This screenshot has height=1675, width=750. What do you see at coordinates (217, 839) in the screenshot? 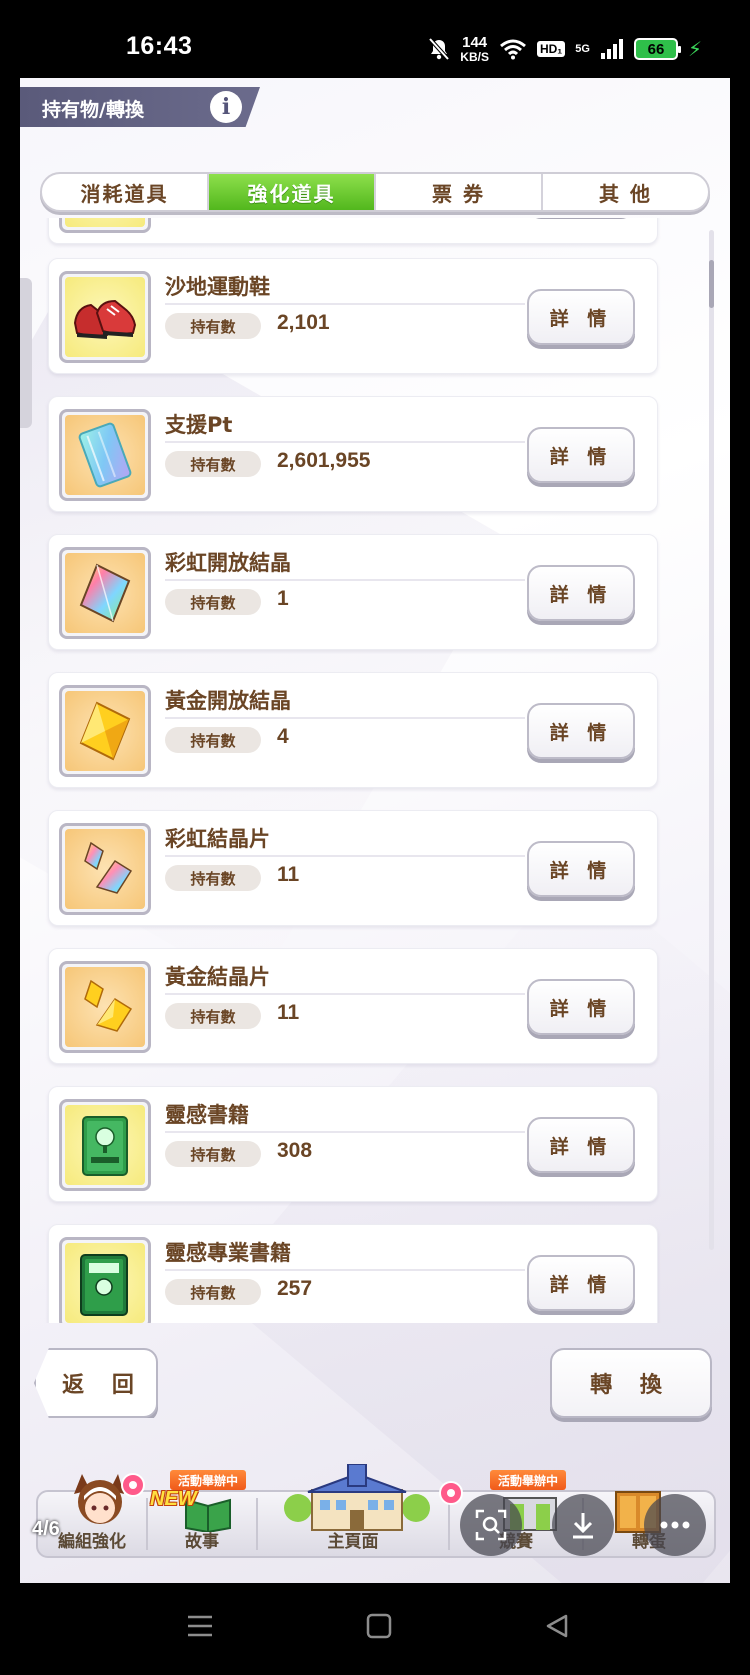
I see `item-name: 彩虹結晶片` at bounding box center [217, 839].